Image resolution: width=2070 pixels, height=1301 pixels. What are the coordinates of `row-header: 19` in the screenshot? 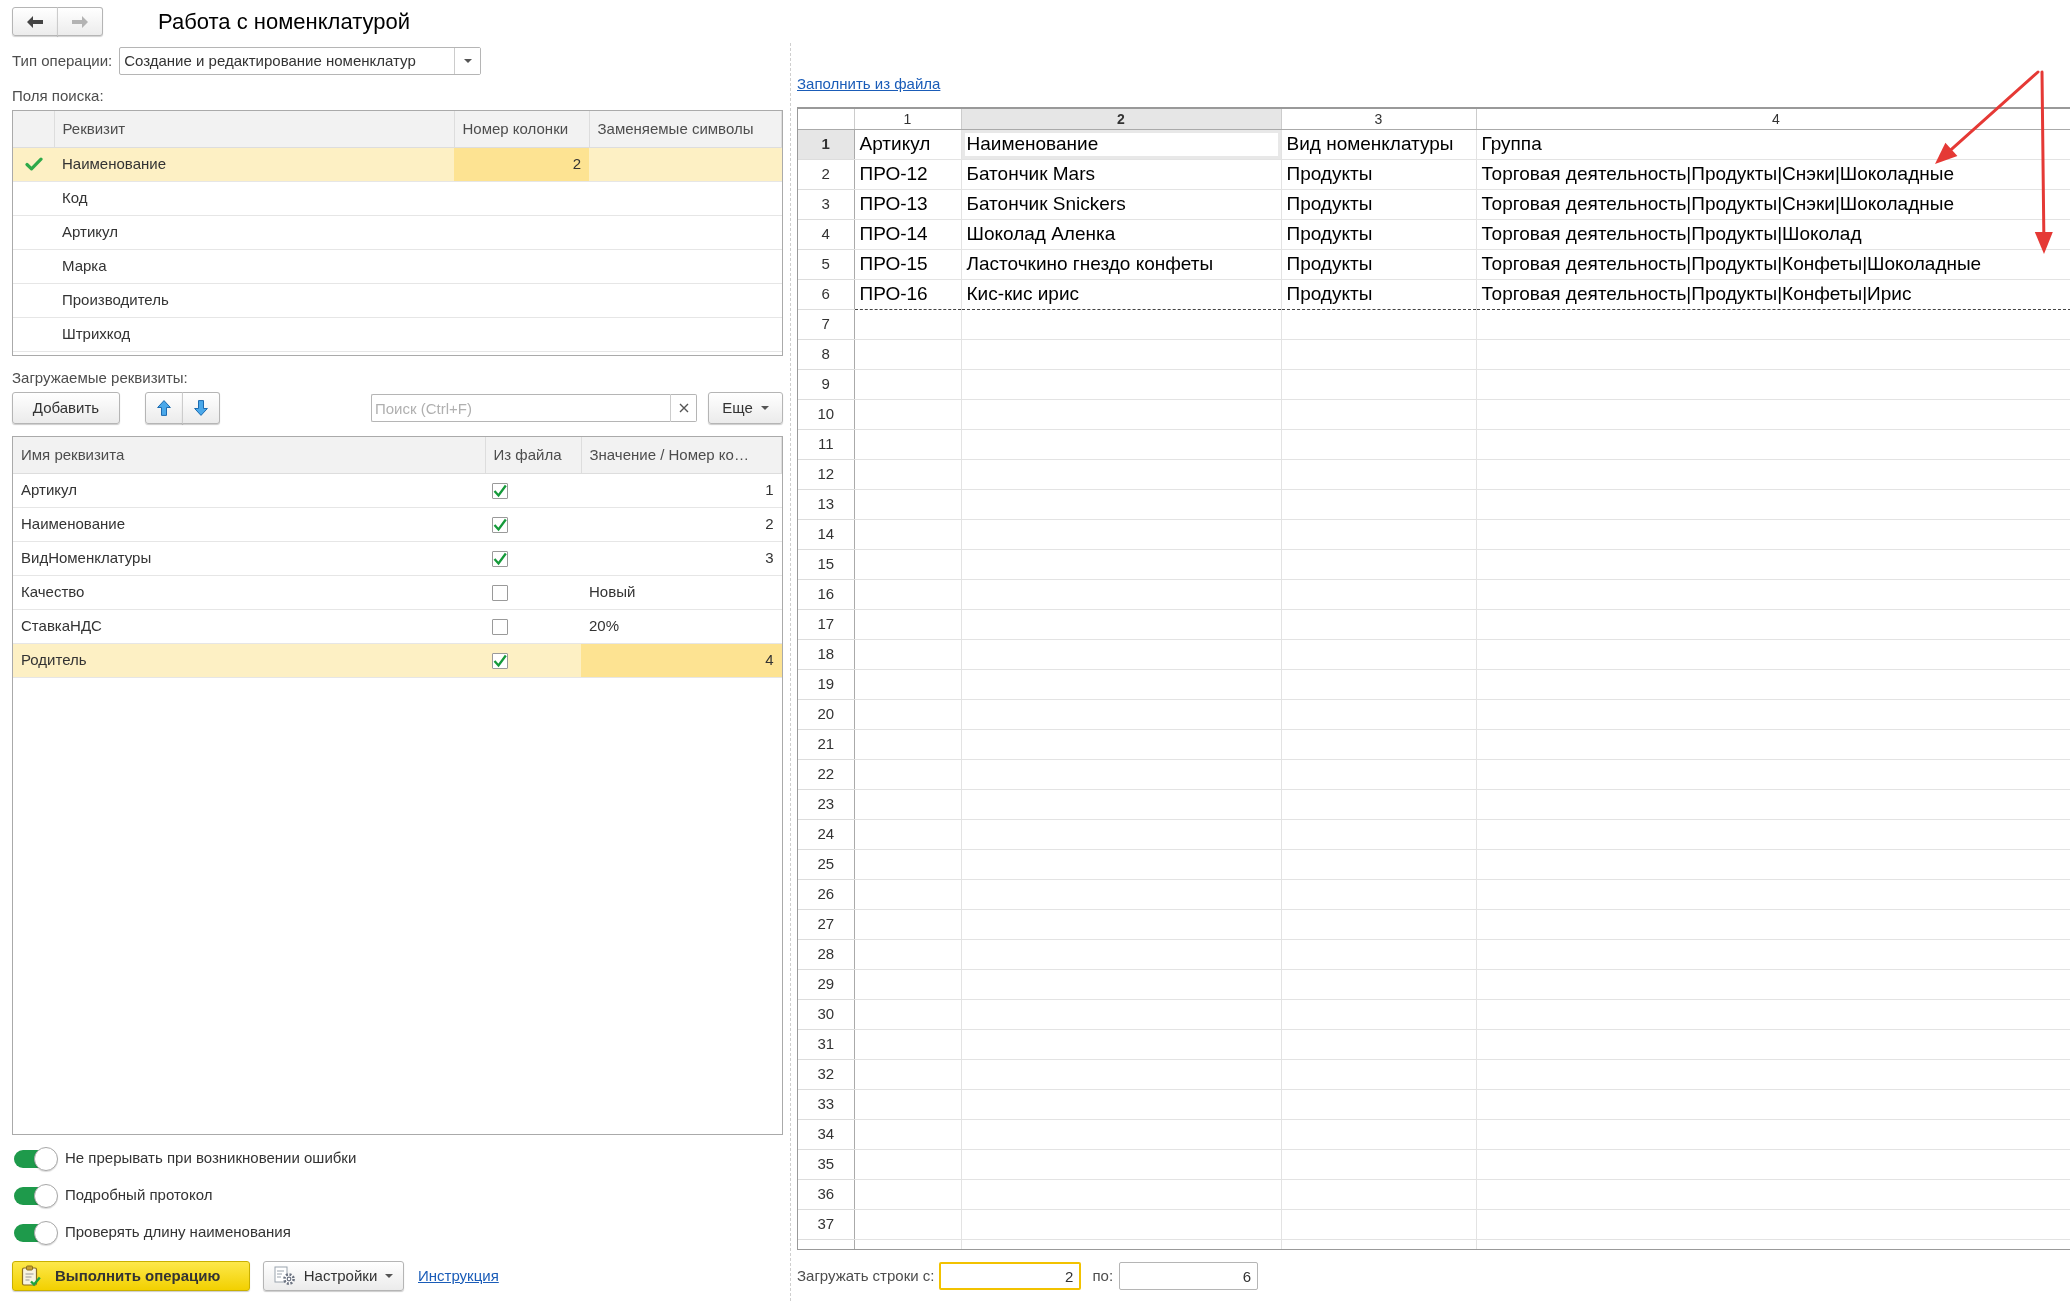 It's located at (826, 684).